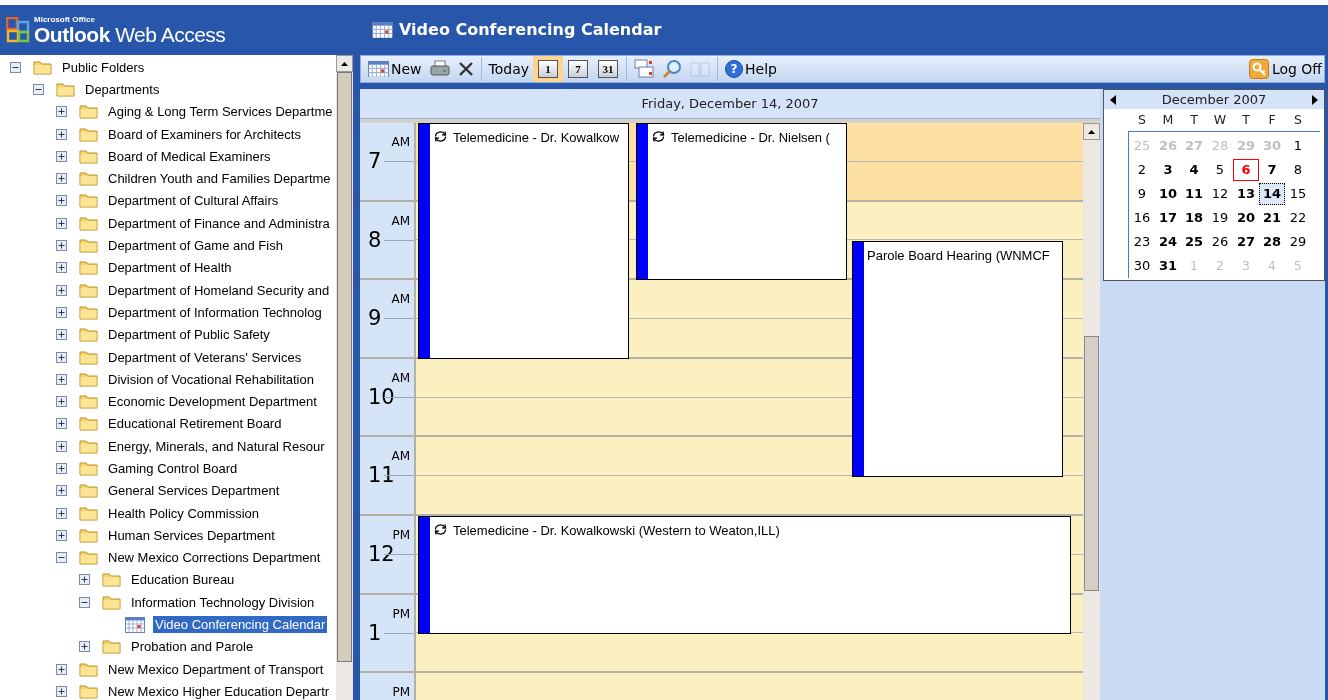 This screenshot has height=700, width=1328. What do you see at coordinates (744, 575) in the screenshot?
I see `appointment: Telemedicine - Dr. Kowalkowski (Western to Weaton,ILL)` at bounding box center [744, 575].